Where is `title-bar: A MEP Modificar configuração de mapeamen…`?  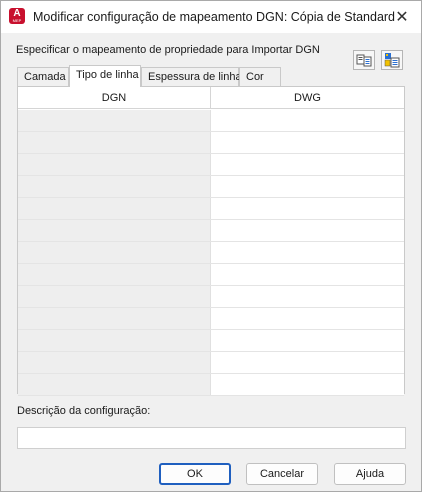 title-bar: A MEP Modificar configuração de mapeamen… is located at coordinates (211, 17).